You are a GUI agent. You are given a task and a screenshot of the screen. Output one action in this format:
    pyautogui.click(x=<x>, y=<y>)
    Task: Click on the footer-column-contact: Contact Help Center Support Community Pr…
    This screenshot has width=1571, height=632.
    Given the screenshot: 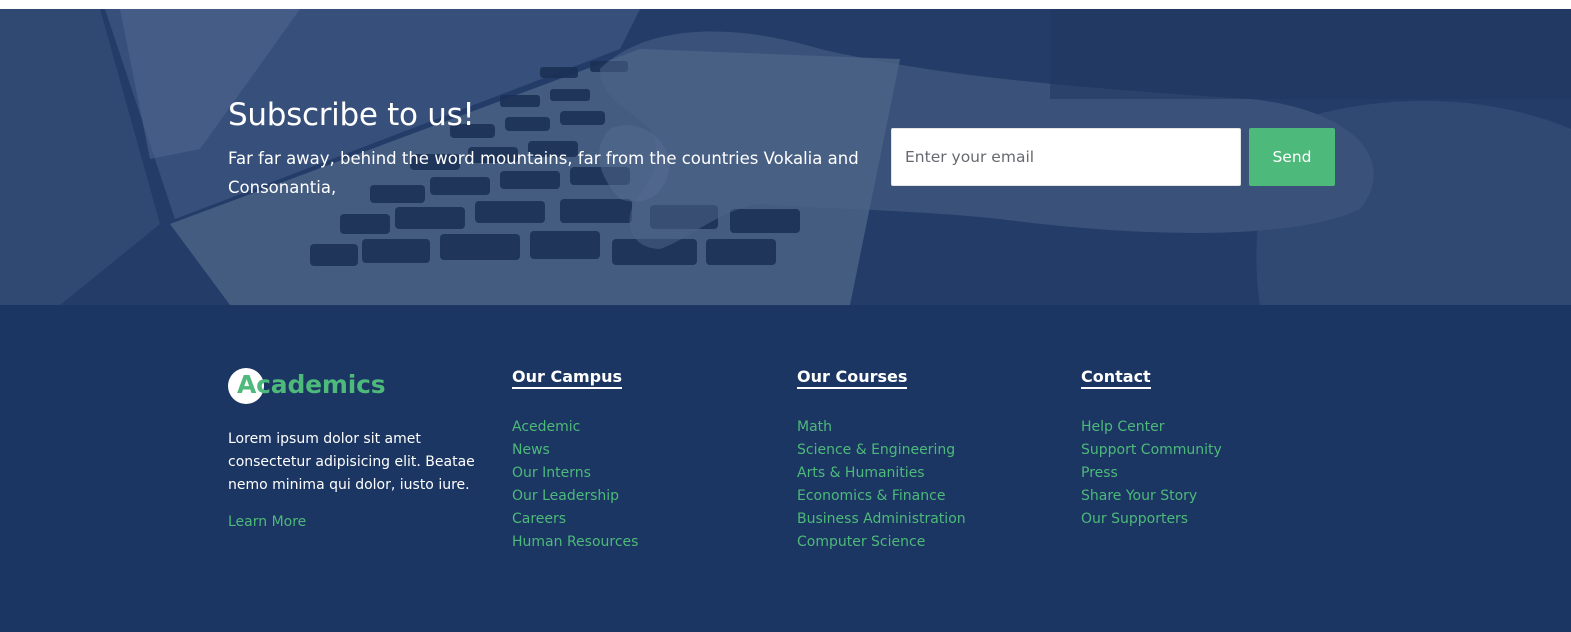 What is the action you would take?
    pyautogui.click(x=1151, y=449)
    